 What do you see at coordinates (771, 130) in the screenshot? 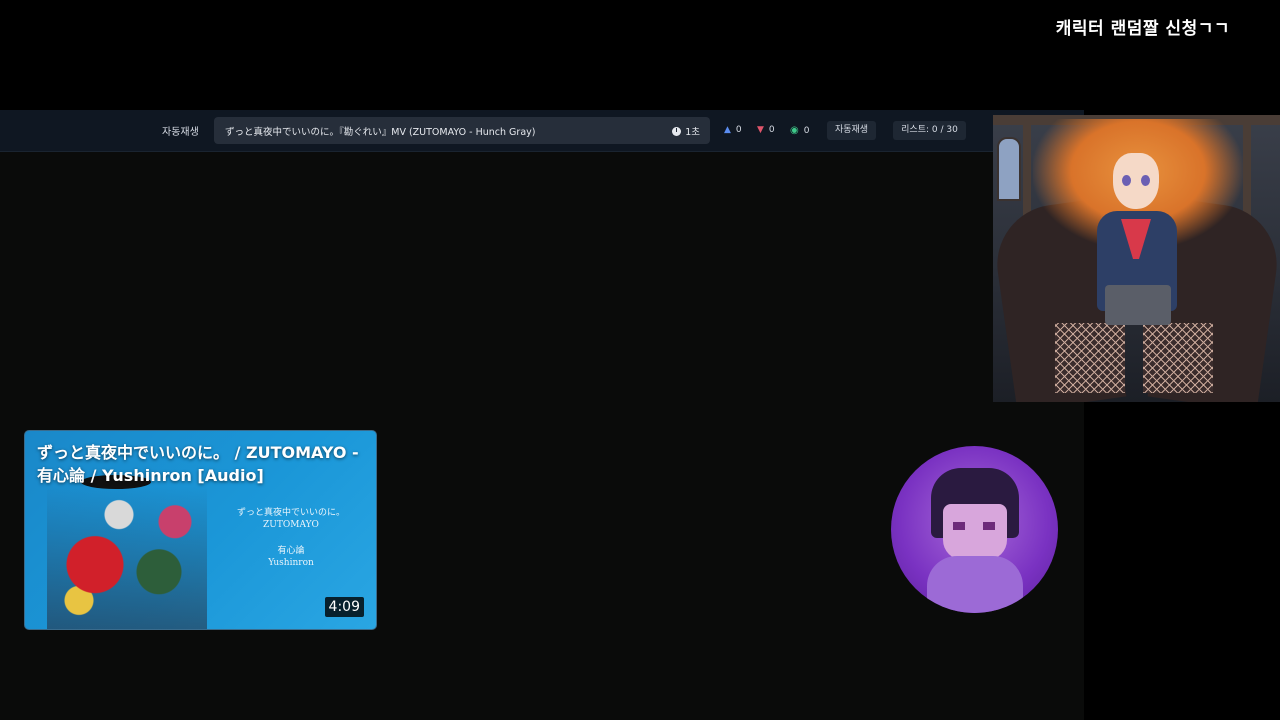
I see `dislike-count: 0` at bounding box center [771, 130].